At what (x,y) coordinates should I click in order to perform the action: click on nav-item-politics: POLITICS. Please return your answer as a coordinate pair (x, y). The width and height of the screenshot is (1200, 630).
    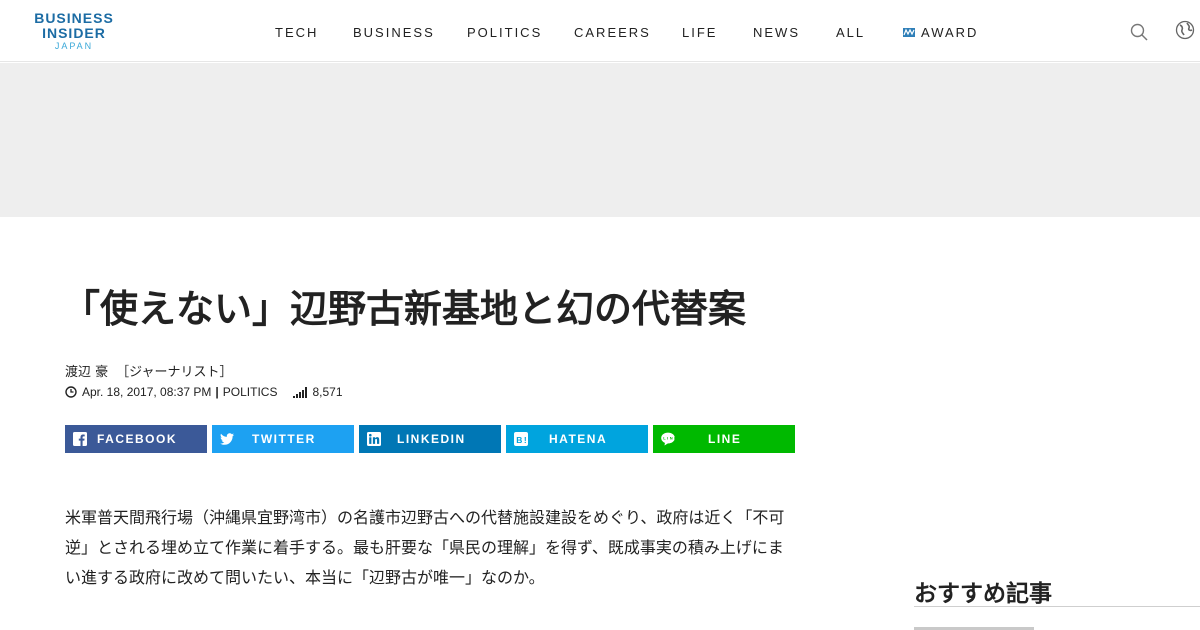
    Looking at the image, I should click on (504, 32).